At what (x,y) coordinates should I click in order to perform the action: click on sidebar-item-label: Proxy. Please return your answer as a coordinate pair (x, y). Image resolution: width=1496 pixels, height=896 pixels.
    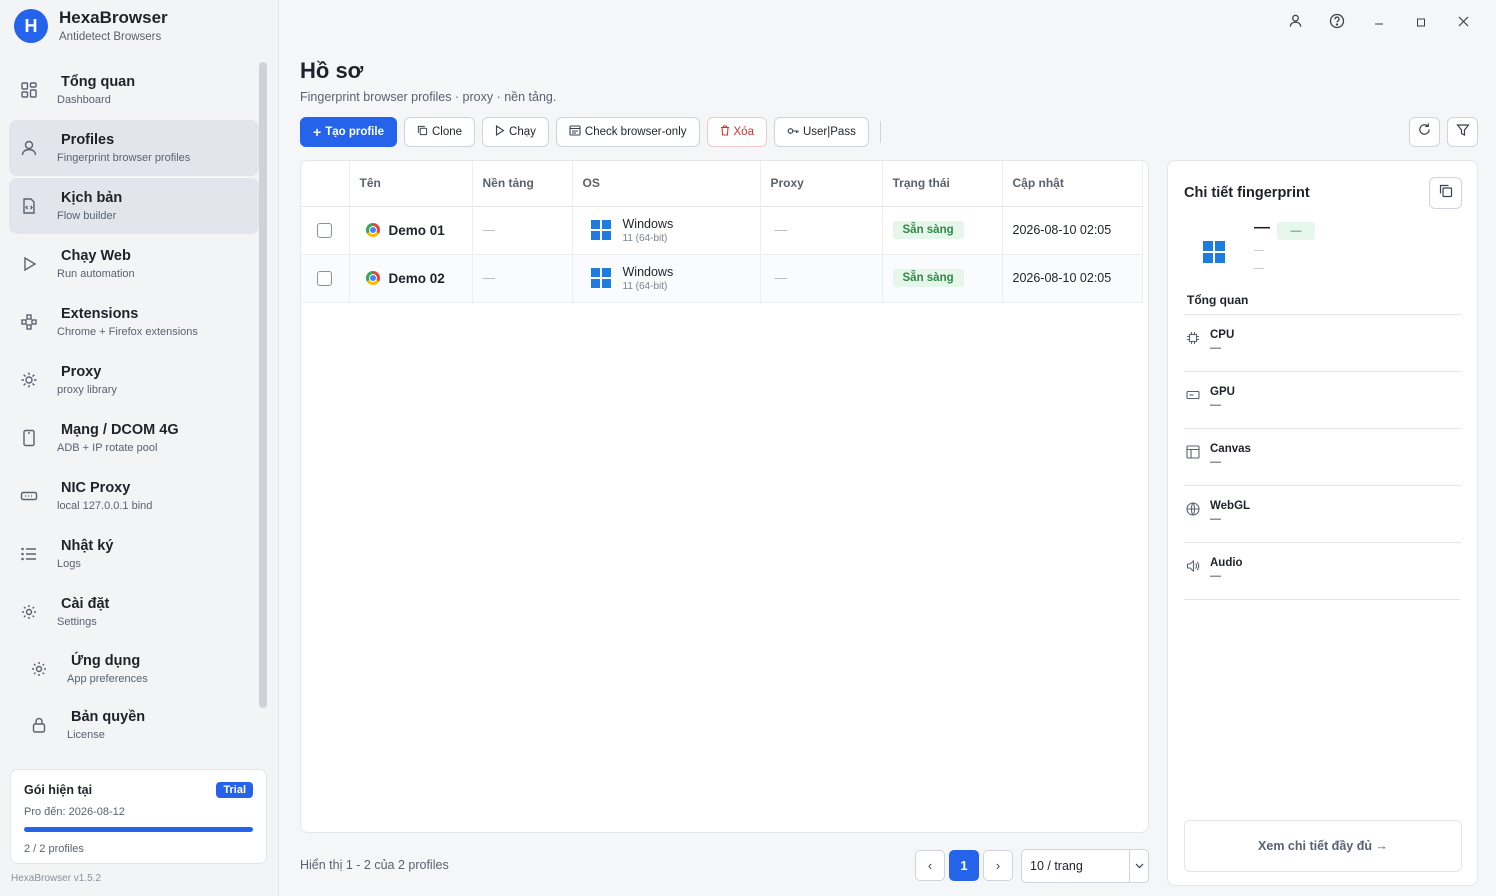
    Looking at the image, I should click on (81, 372).